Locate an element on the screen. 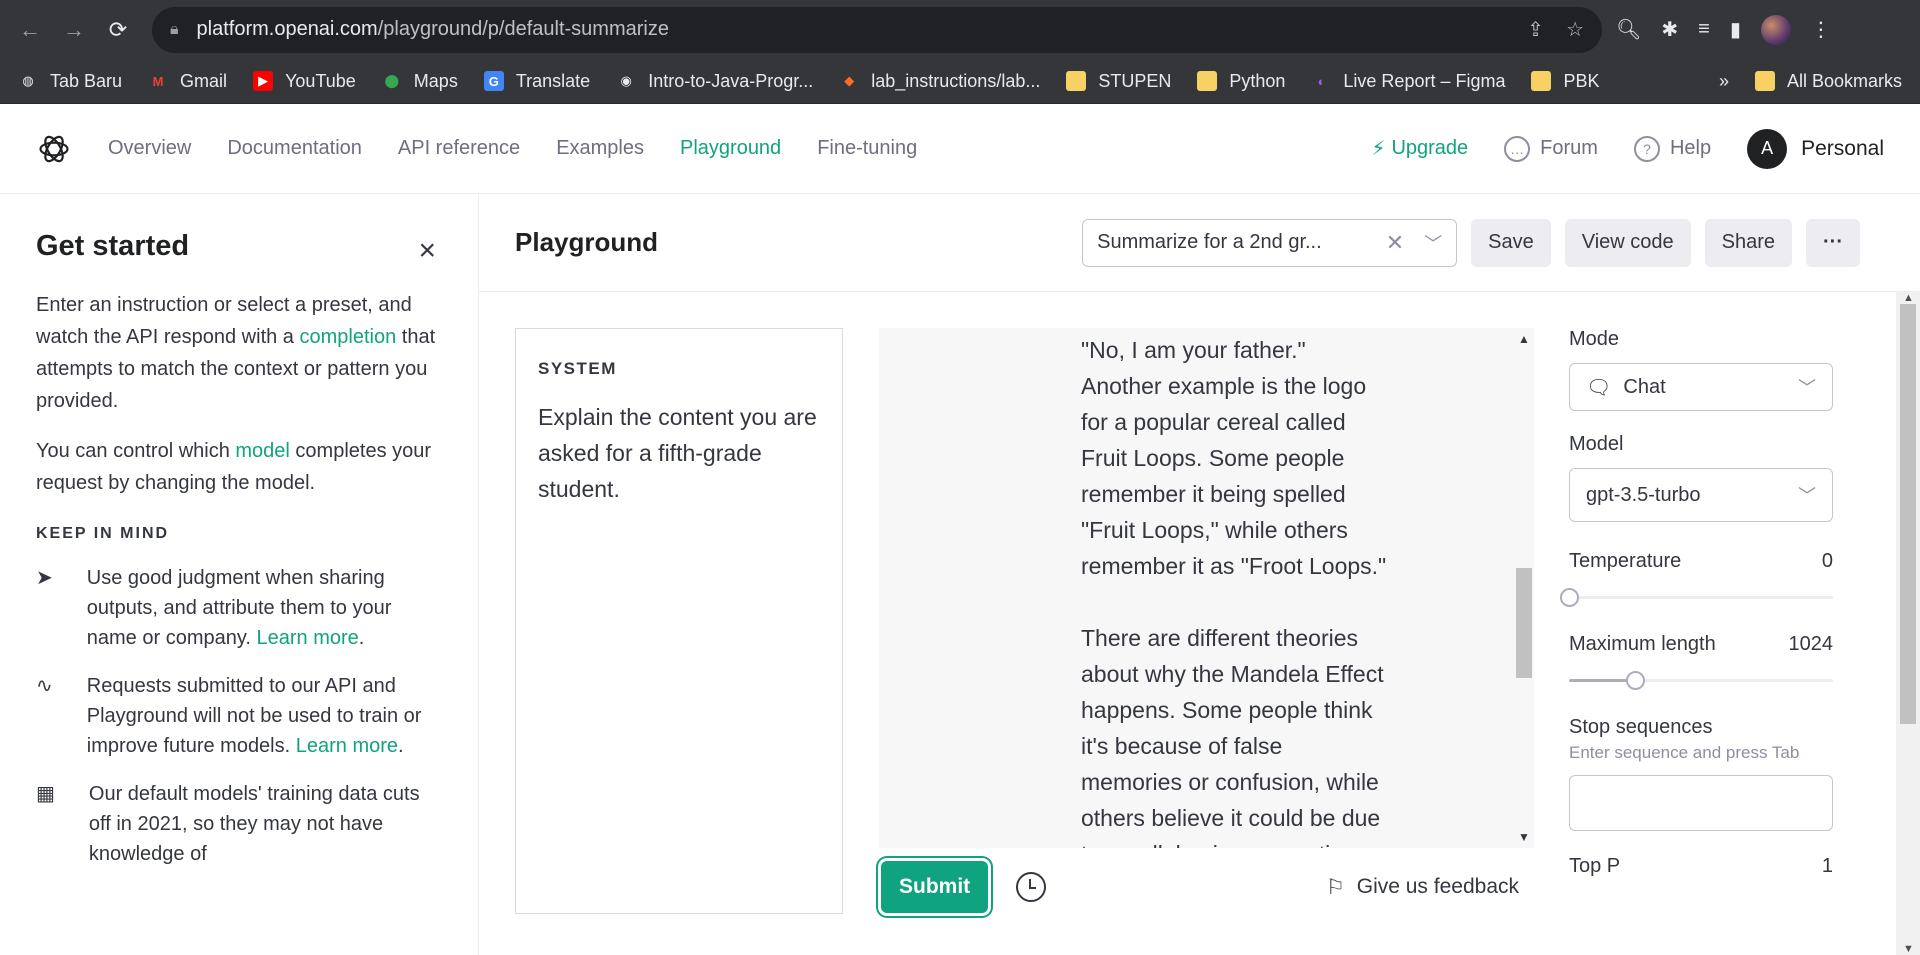 This screenshot has width=1920, height=955. message-line: remember it being spelled is located at coordinates (1213, 494).